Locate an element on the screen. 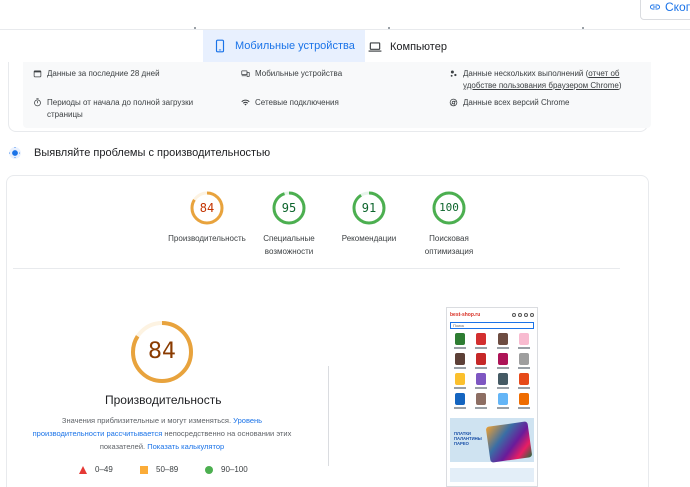  preview-logo: best-shop.ru is located at coordinates (465, 315).